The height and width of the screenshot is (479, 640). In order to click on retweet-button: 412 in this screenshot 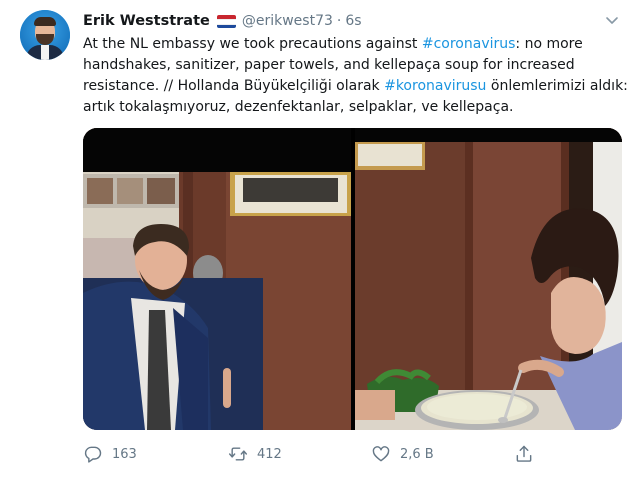, I will do `click(255, 454)`.